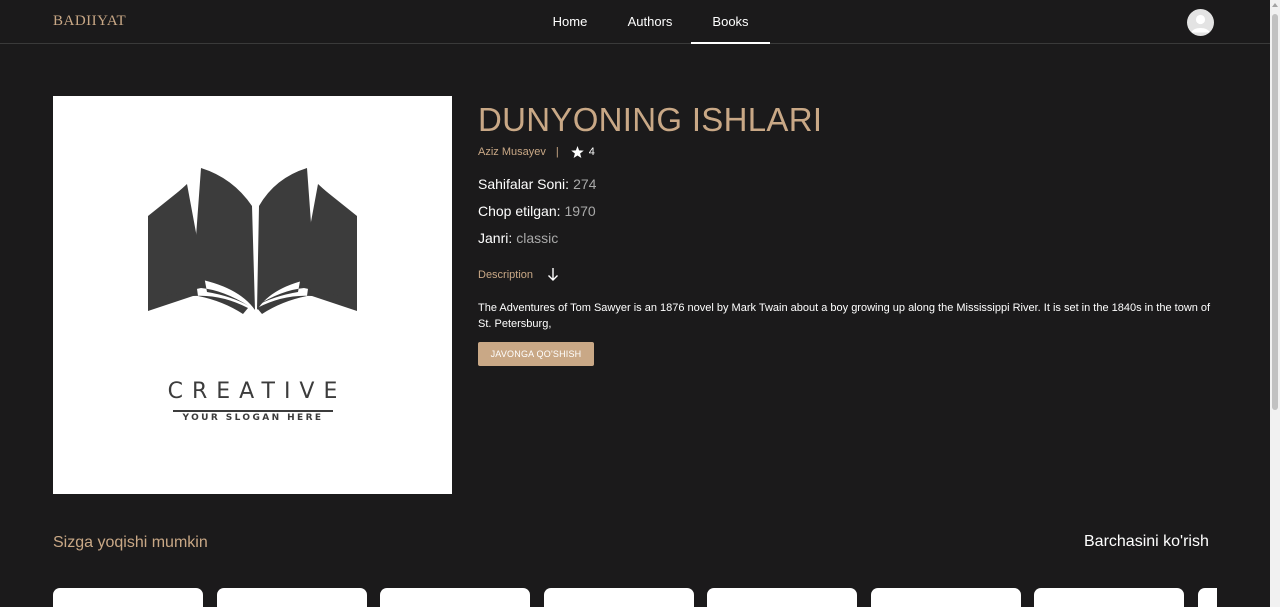 This screenshot has width=1280, height=607. What do you see at coordinates (257, 391) in the screenshot?
I see `cover-brand-text: CREATIVE` at bounding box center [257, 391].